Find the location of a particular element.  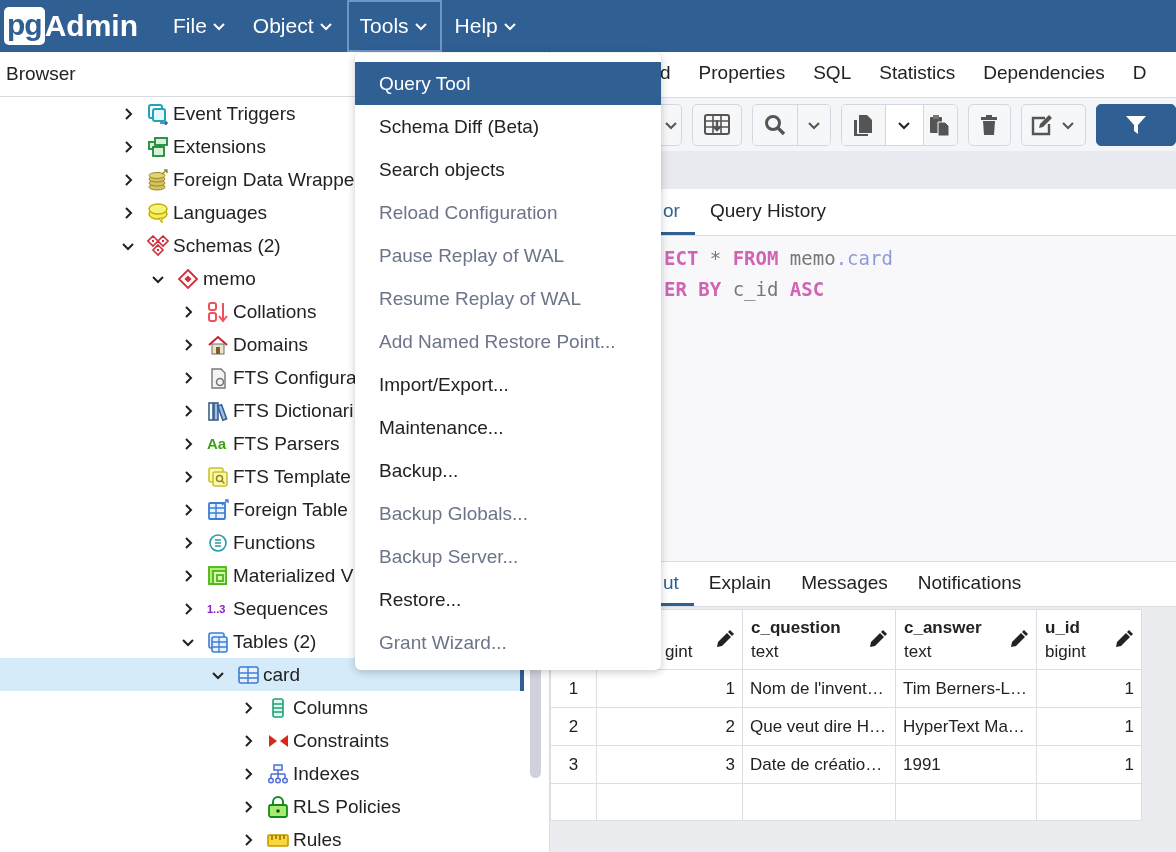

lock-icon is located at coordinates (278, 806).